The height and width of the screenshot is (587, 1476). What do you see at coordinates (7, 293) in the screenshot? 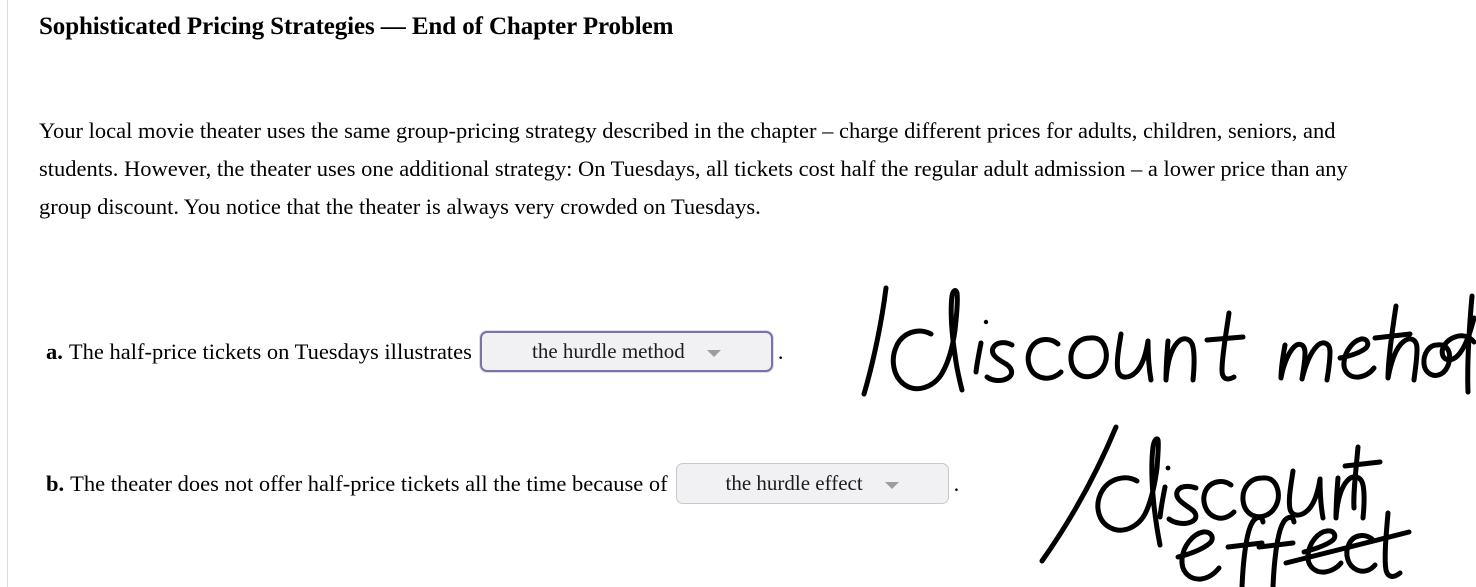
I see `page-edge-rule` at bounding box center [7, 293].